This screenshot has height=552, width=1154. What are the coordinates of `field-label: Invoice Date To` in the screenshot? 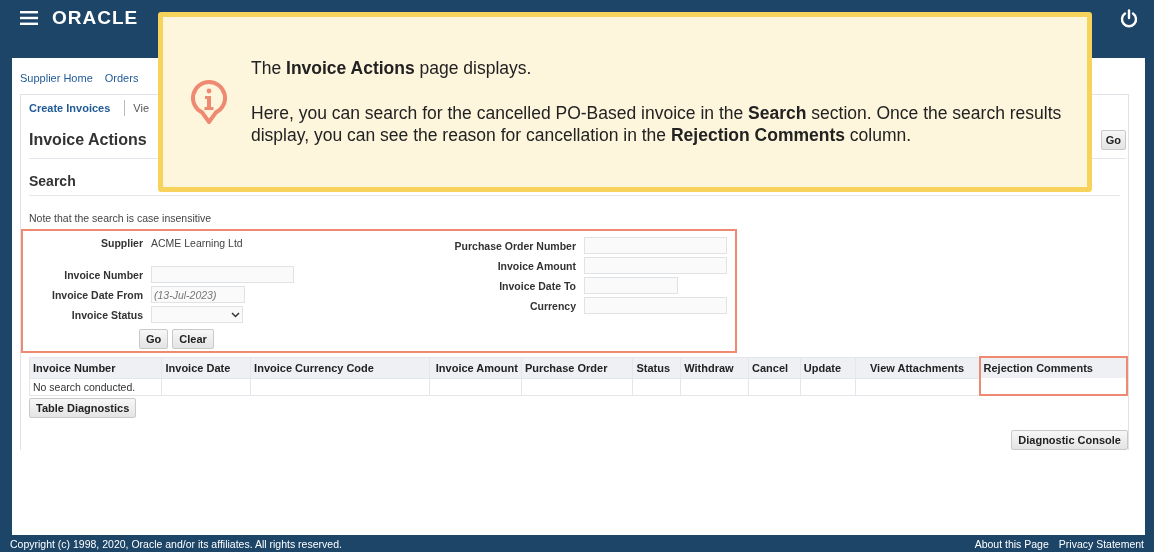 It's located at (537, 285).